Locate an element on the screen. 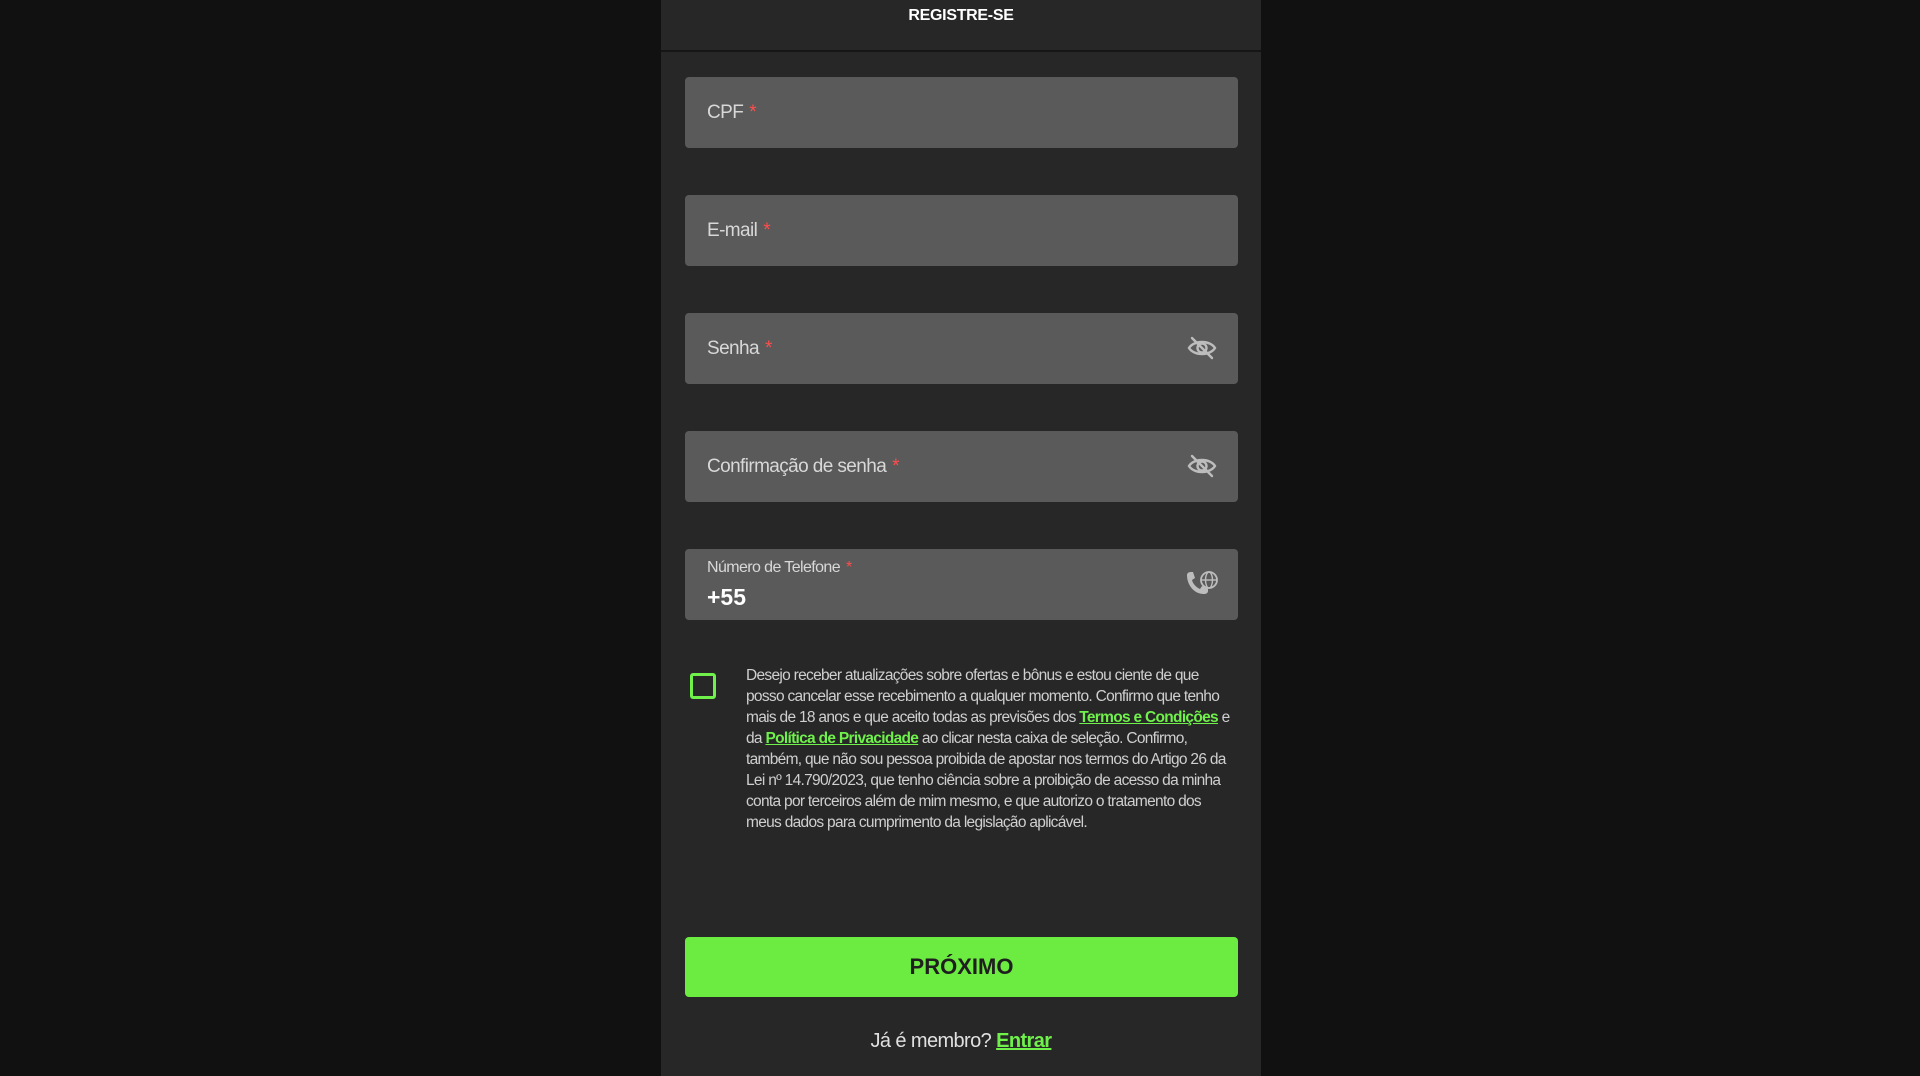 The image size is (1920, 1076). password-confirm-field: Confirmação de senha * is located at coordinates (961, 466).